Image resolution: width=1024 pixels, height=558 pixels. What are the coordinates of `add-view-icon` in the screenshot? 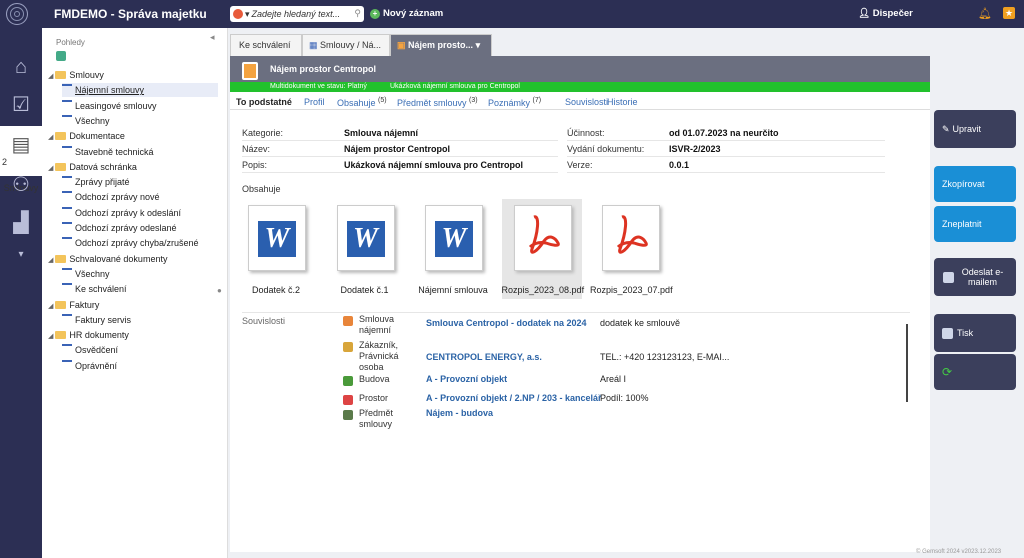 It's located at (61, 56).